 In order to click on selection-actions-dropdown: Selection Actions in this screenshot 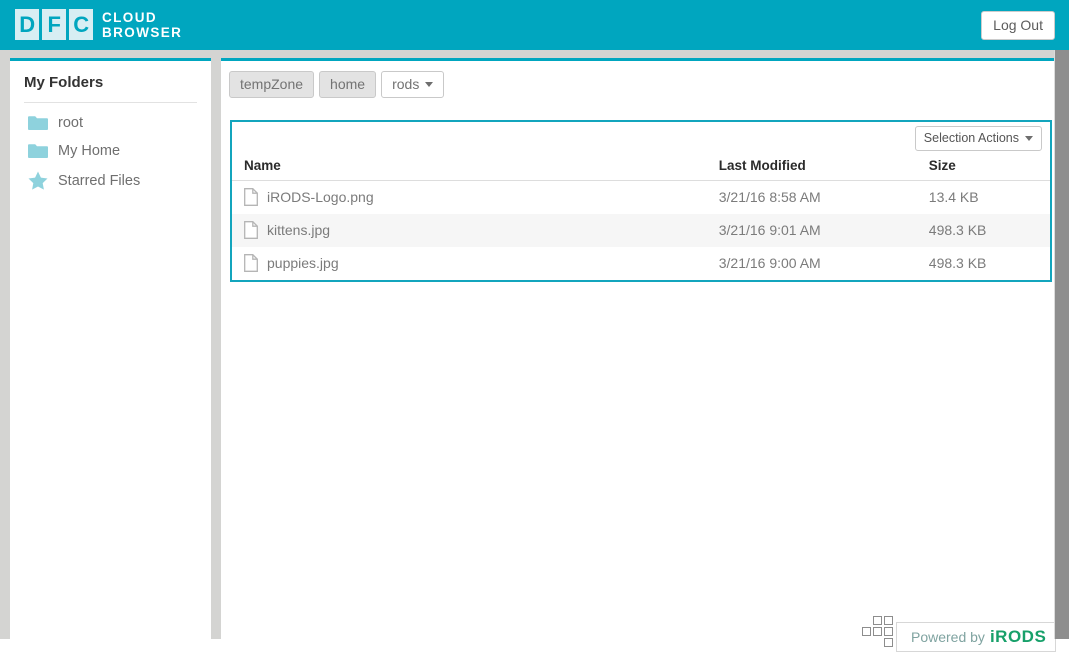, I will do `click(978, 138)`.